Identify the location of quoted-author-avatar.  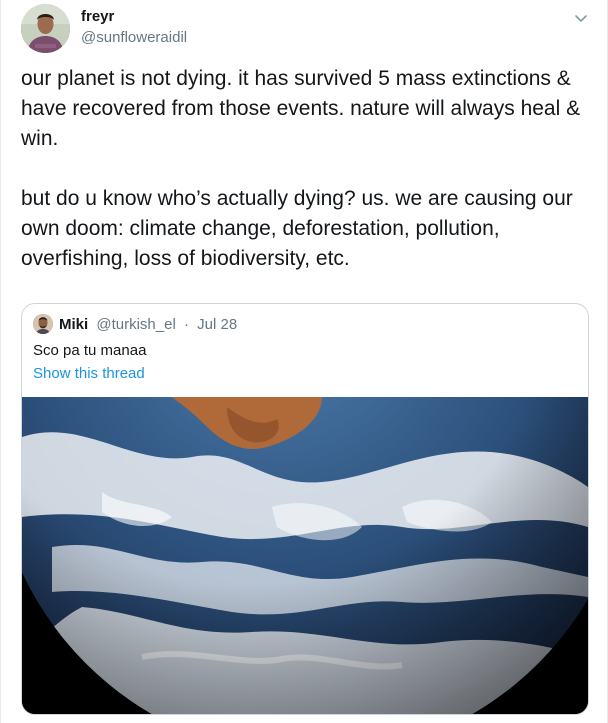
(43, 324).